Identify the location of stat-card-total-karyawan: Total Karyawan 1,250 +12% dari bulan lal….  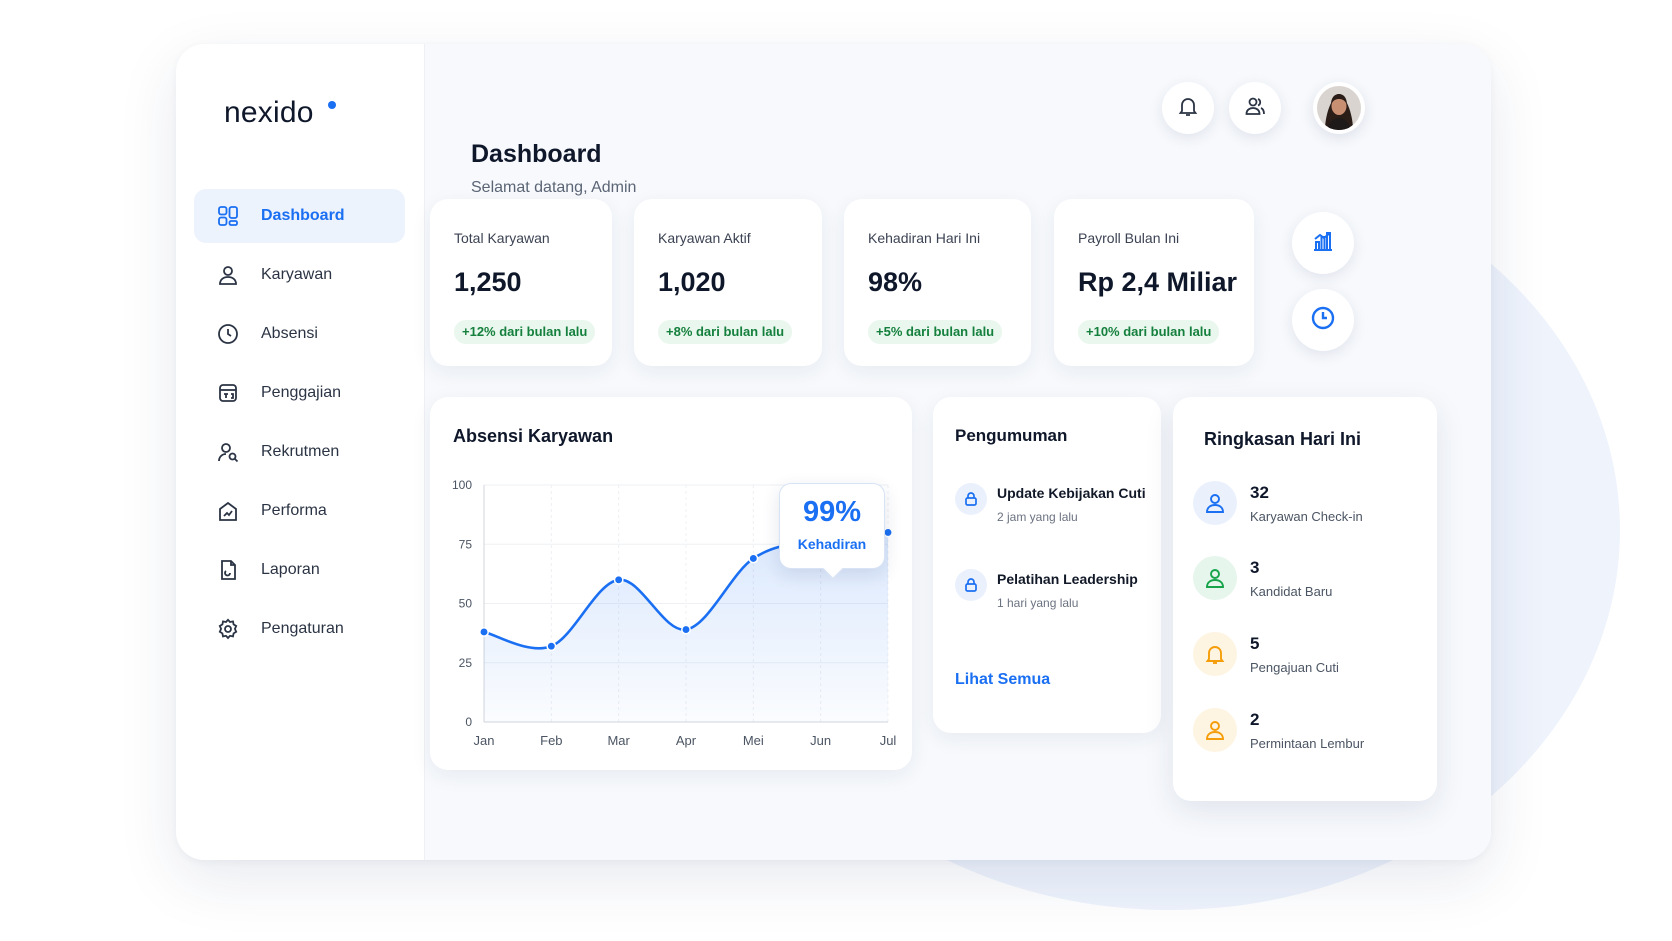
(521, 282).